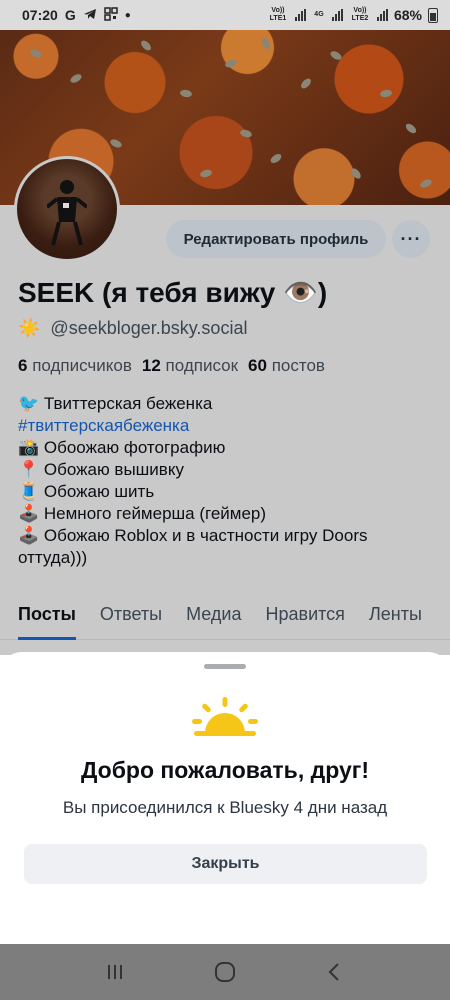 The image size is (450, 1000). I want to click on avatar, so click(67, 209).